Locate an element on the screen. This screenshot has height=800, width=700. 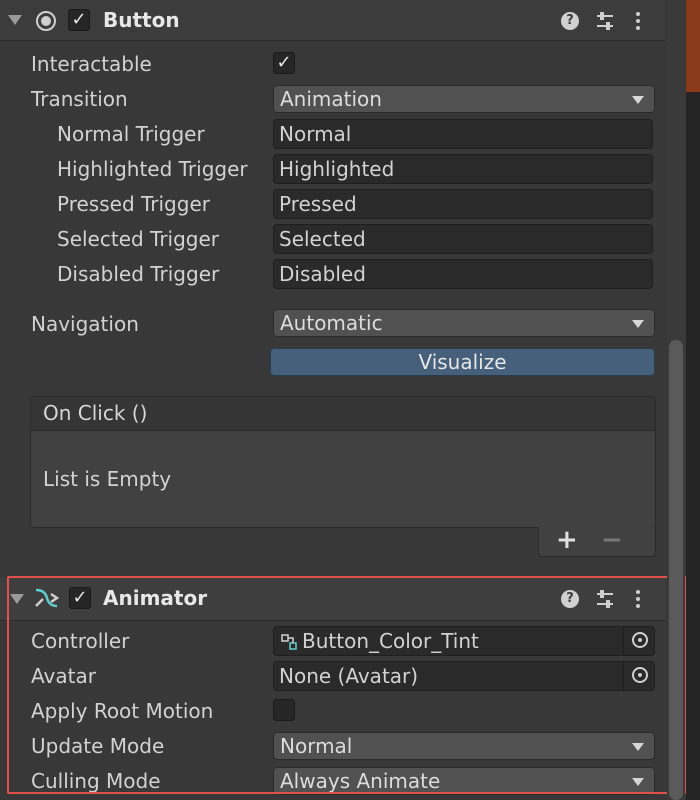
pressed-trigger-input: Pressed is located at coordinates (463, 204).